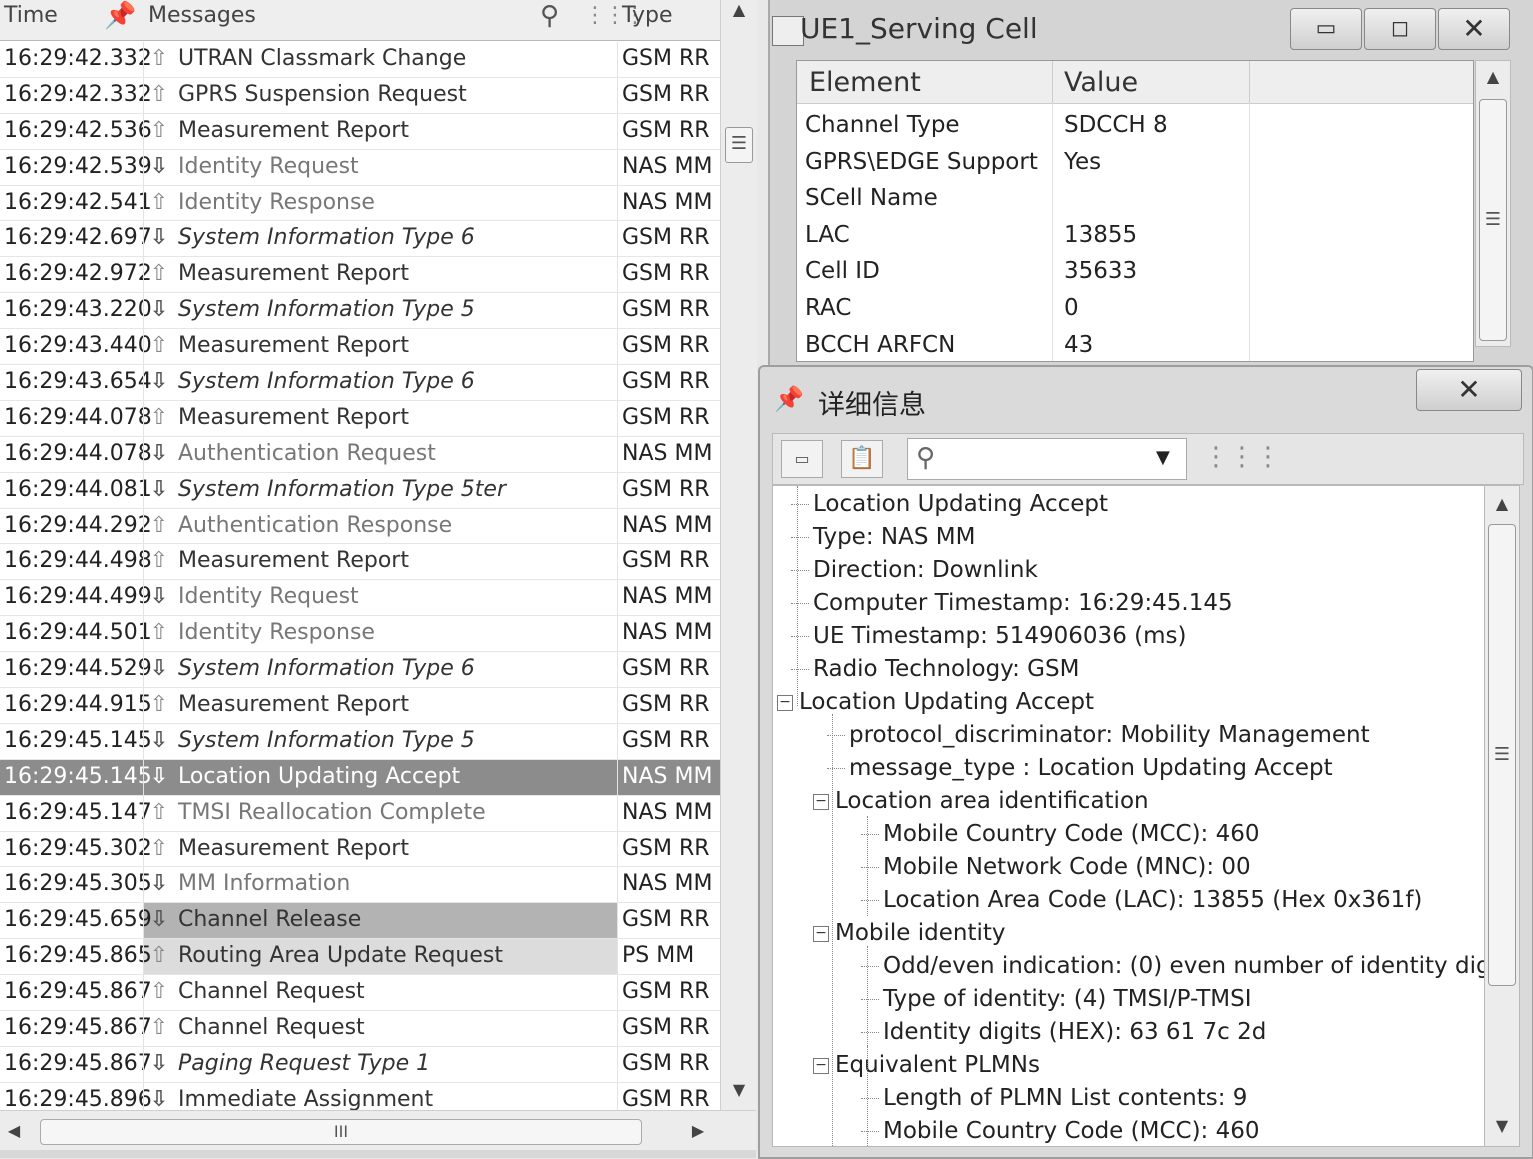 The image size is (1533, 1159). What do you see at coordinates (981, 801) in the screenshot?
I see `tree-node-expandable: − Location area identification` at bounding box center [981, 801].